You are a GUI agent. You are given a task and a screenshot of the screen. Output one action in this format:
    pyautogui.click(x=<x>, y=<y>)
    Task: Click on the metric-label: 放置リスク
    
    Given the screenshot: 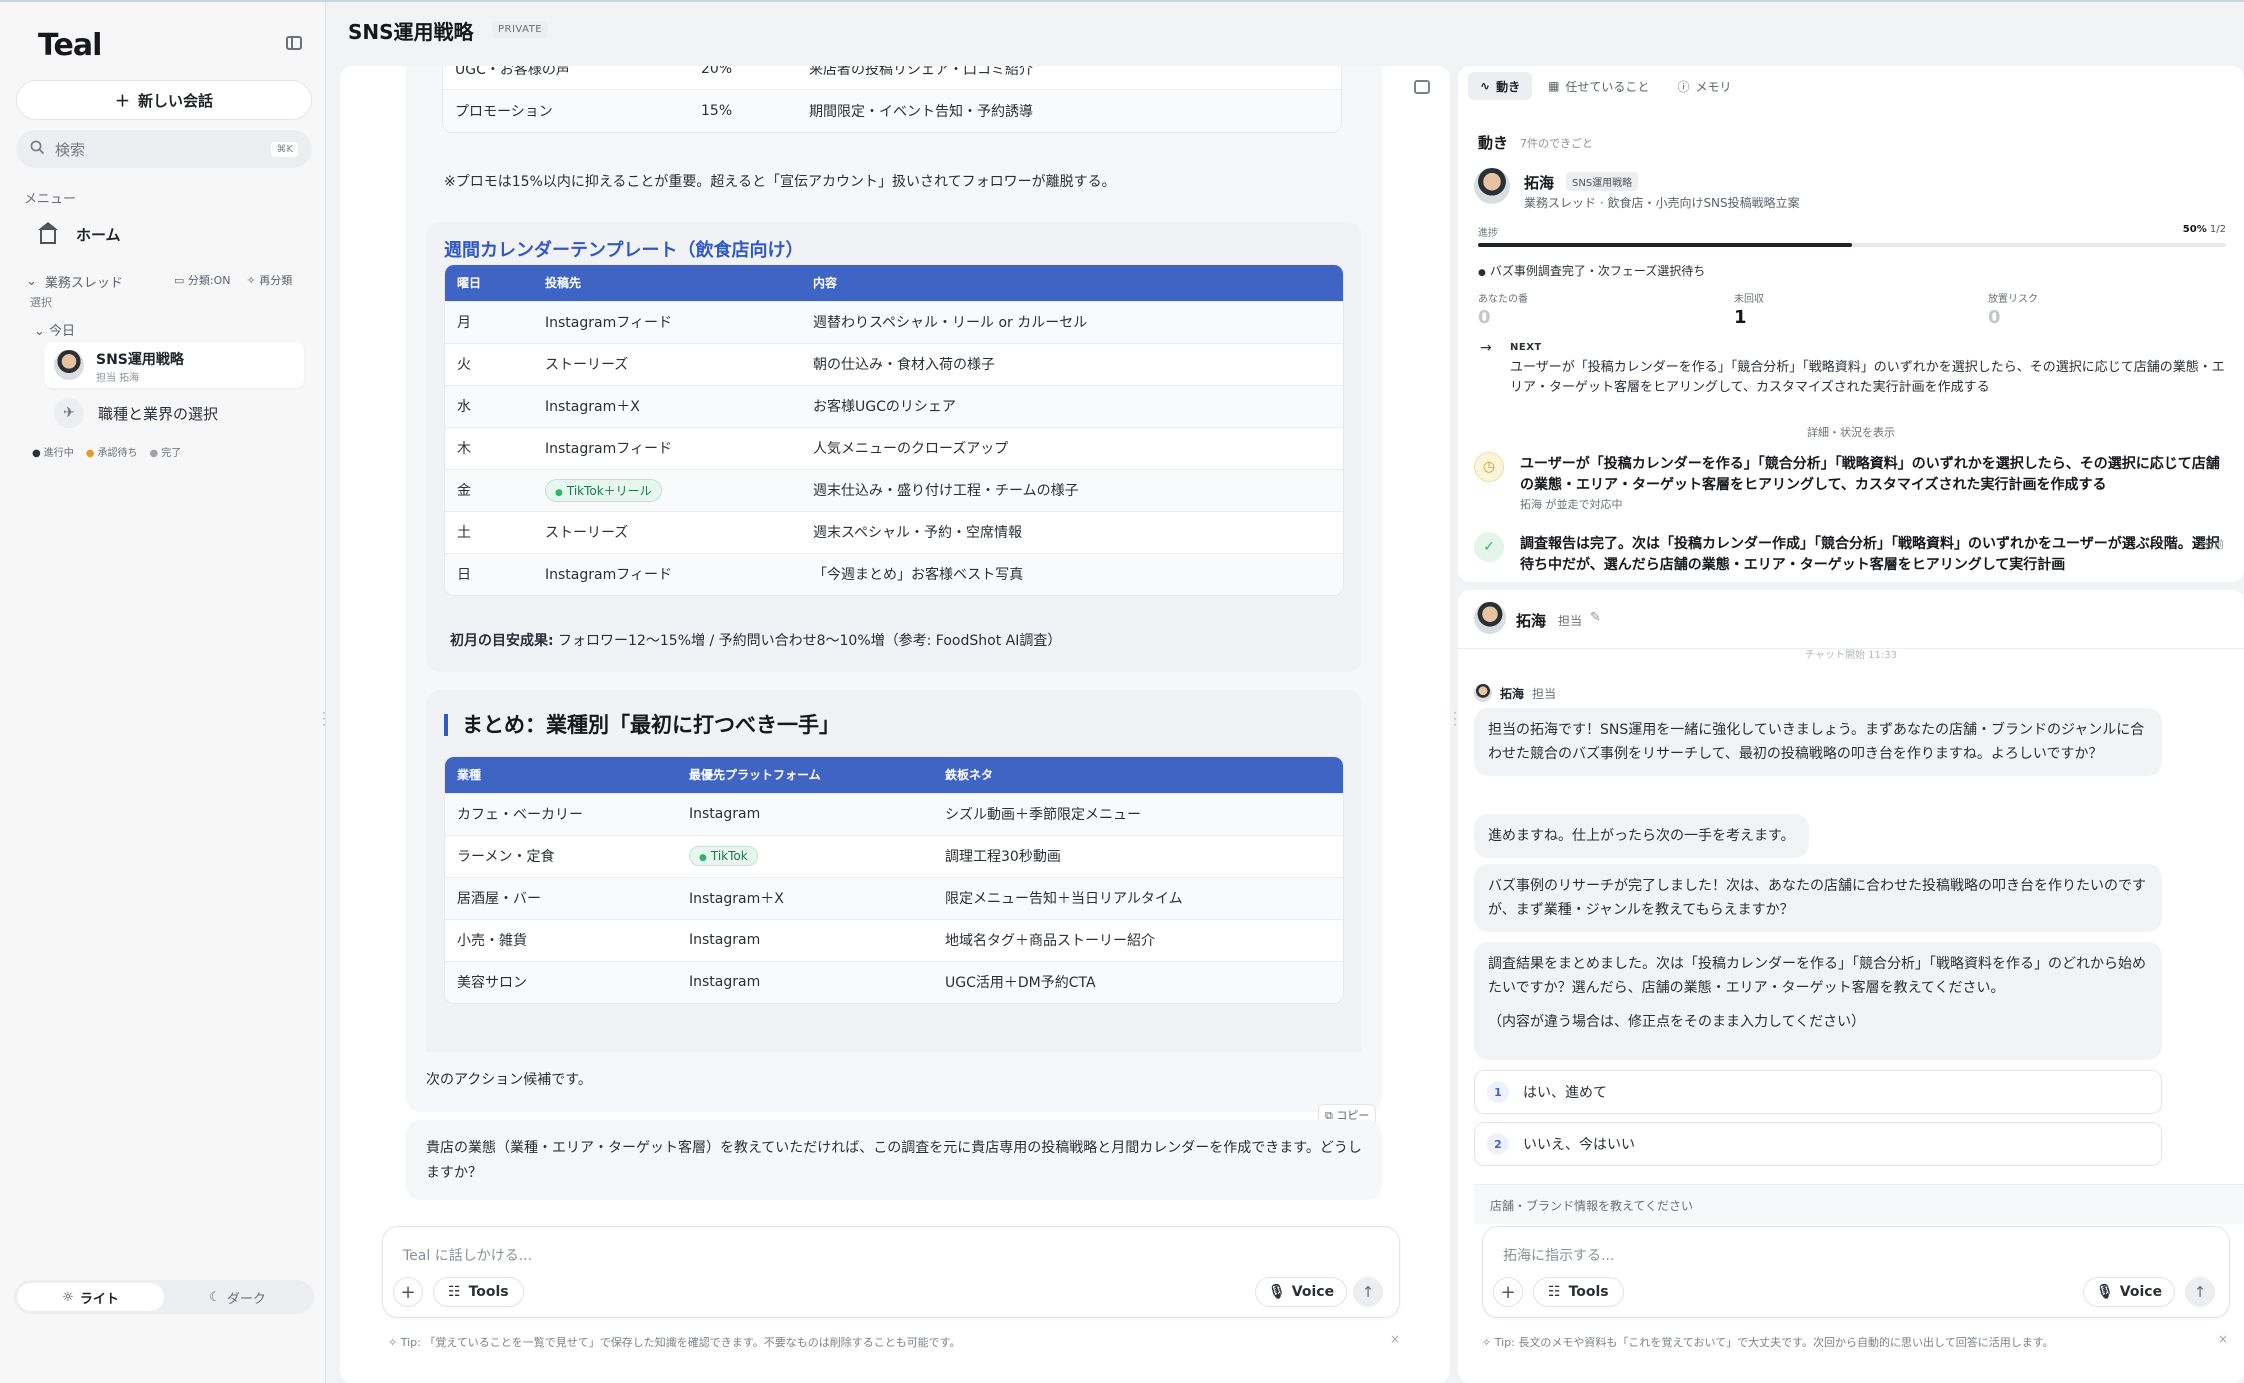 What is the action you would take?
    pyautogui.click(x=2013, y=299)
    